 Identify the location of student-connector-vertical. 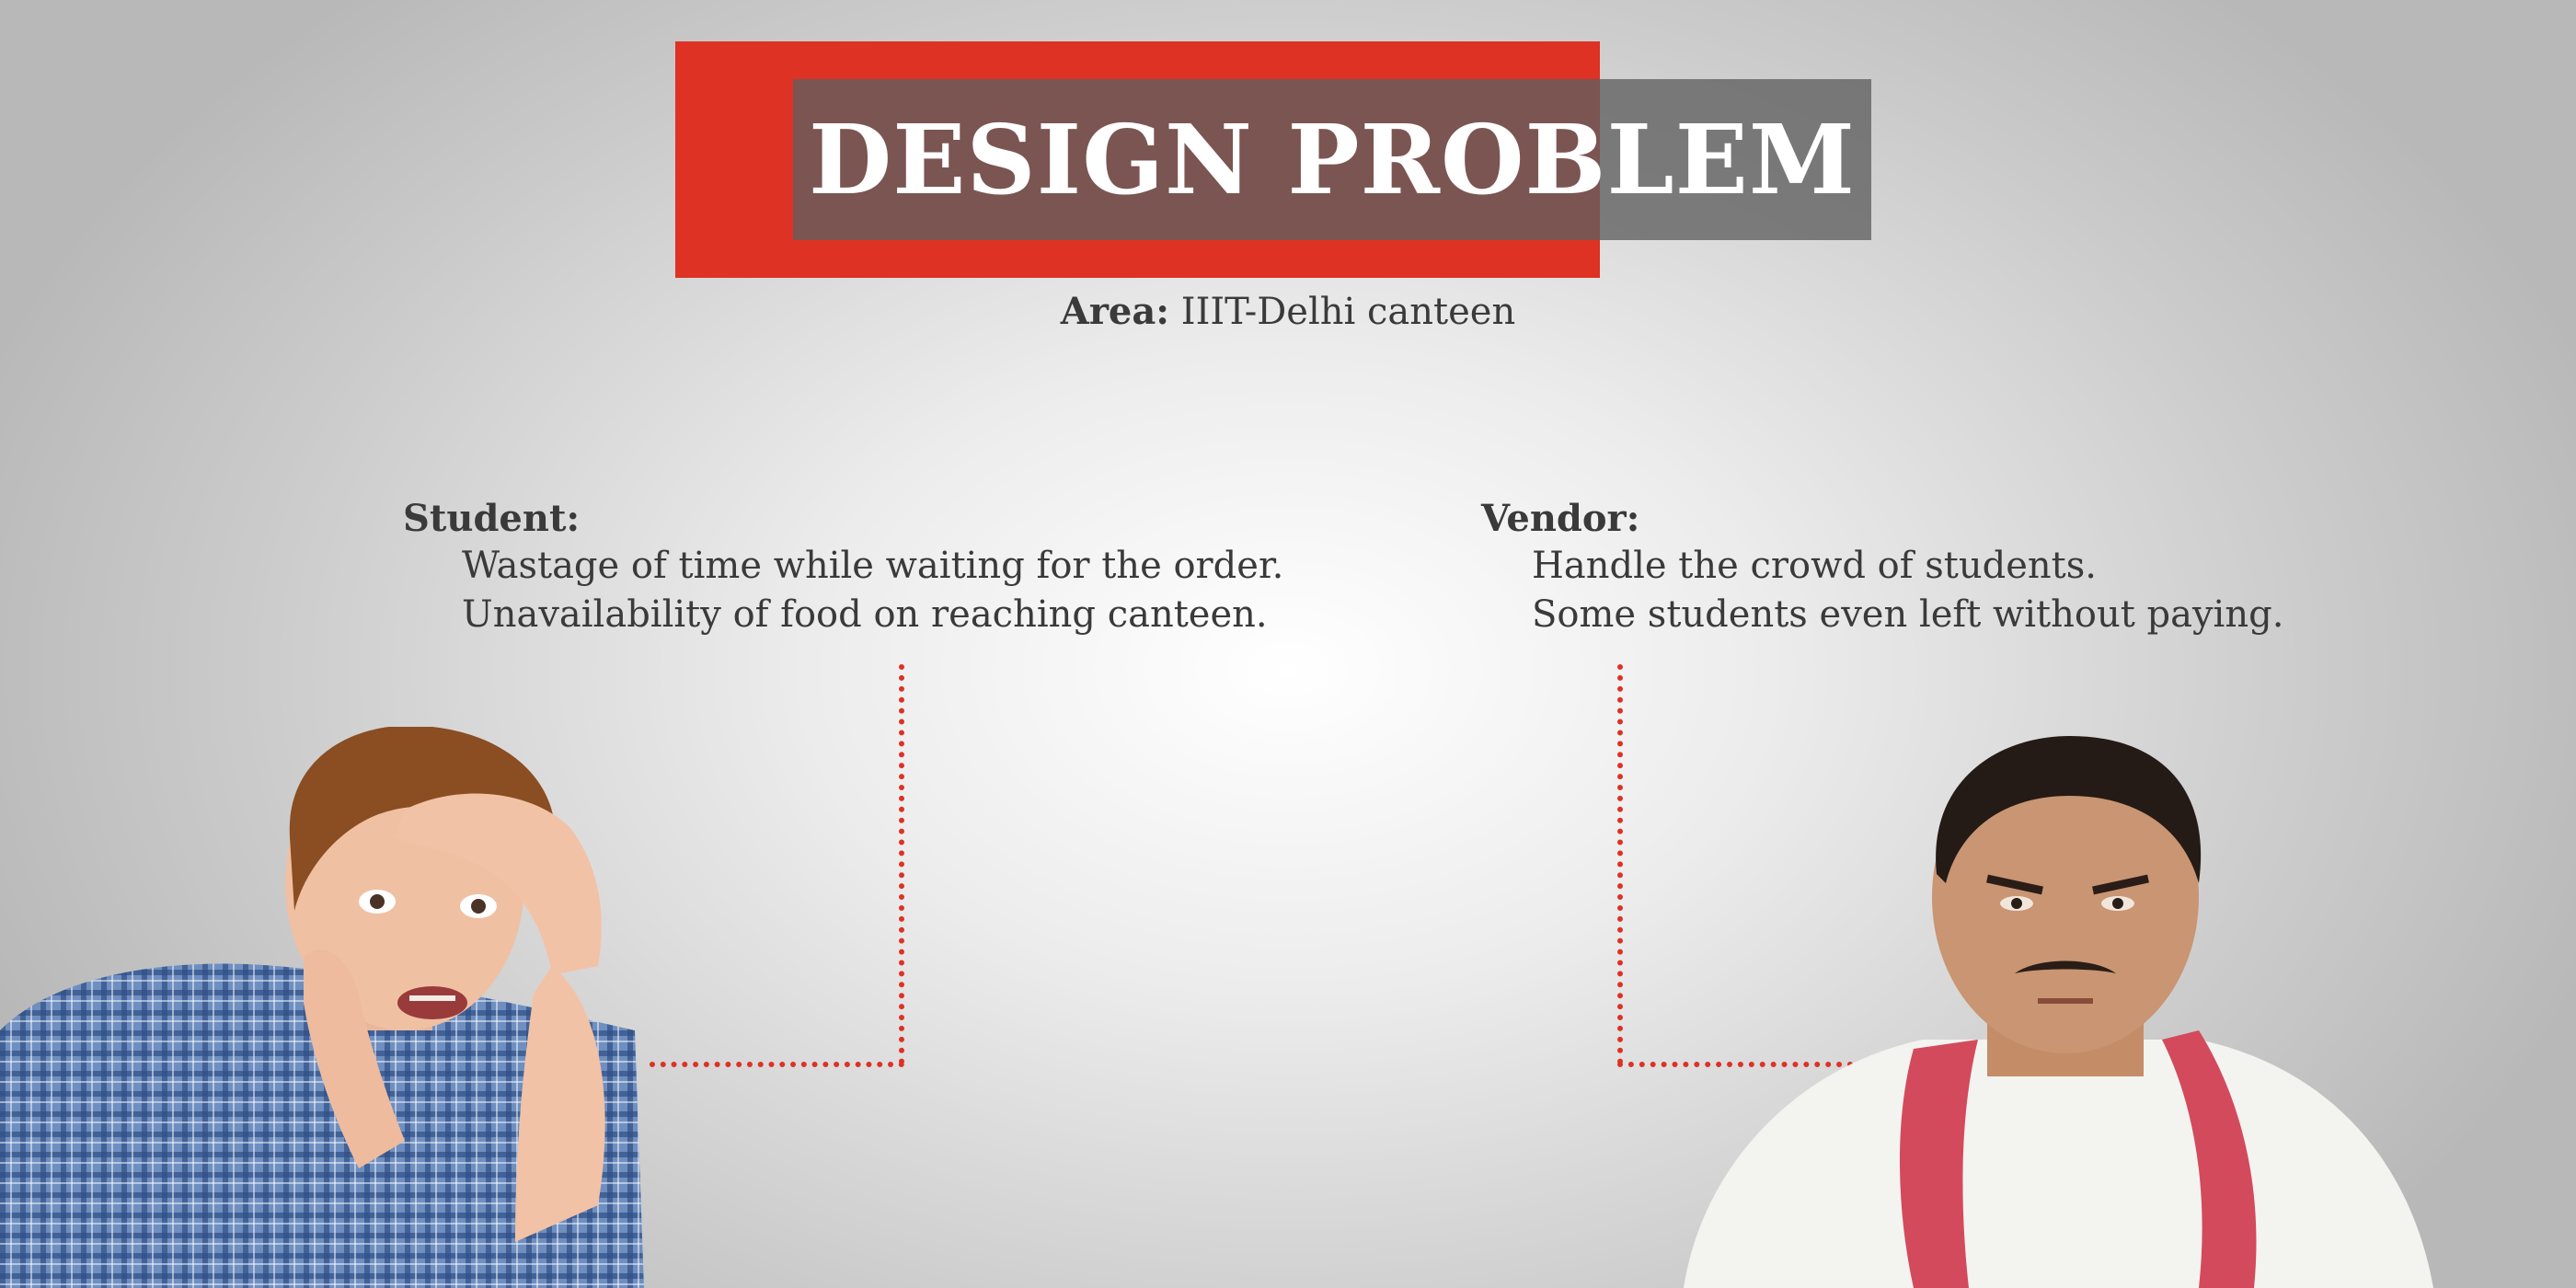
(901, 864).